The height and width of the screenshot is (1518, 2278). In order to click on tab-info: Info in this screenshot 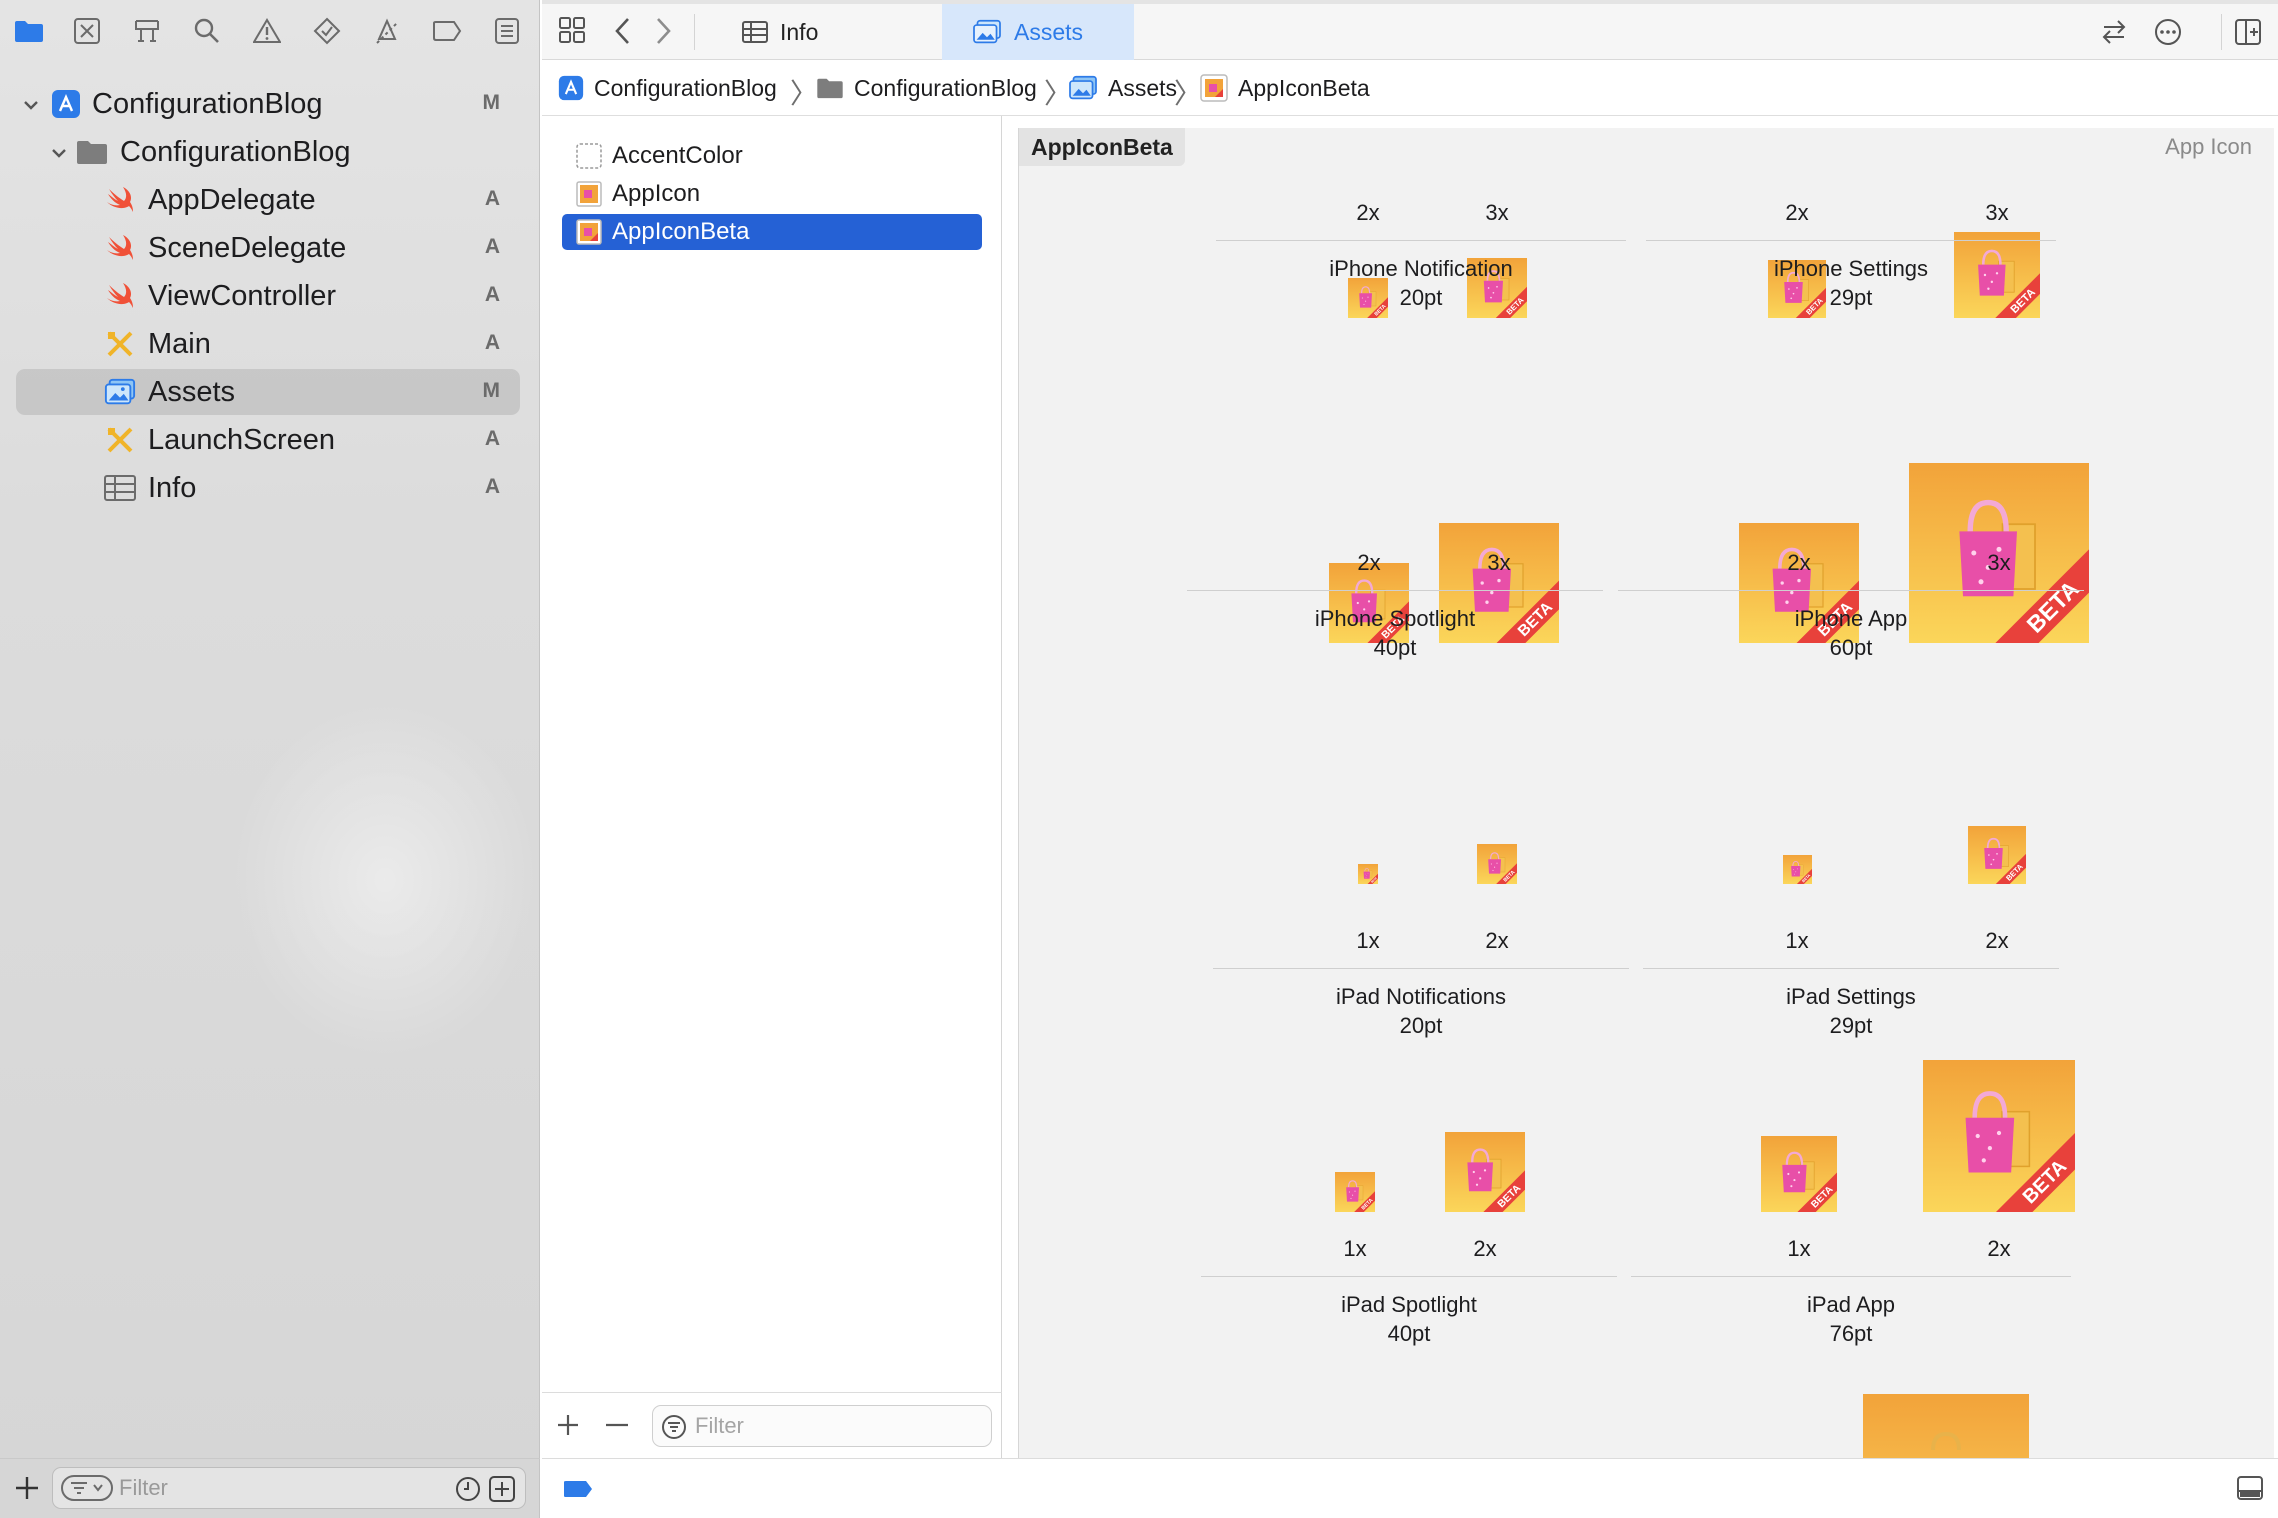, I will do `click(827, 32)`.